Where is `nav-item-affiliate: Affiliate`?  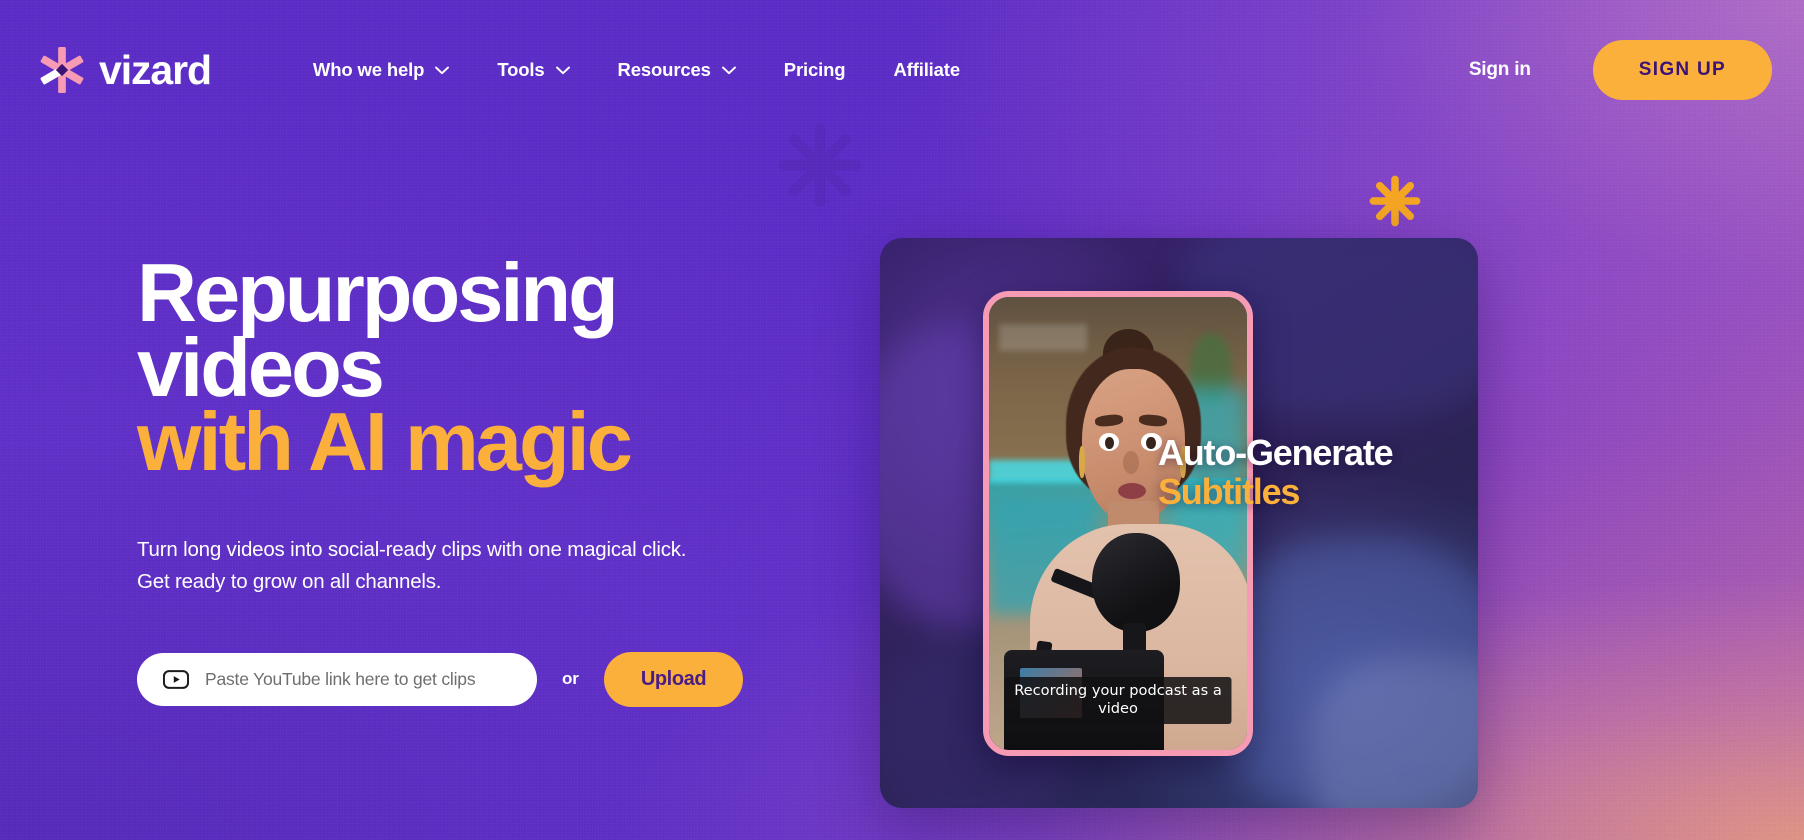
nav-item-affiliate: Affiliate is located at coordinates (926, 70).